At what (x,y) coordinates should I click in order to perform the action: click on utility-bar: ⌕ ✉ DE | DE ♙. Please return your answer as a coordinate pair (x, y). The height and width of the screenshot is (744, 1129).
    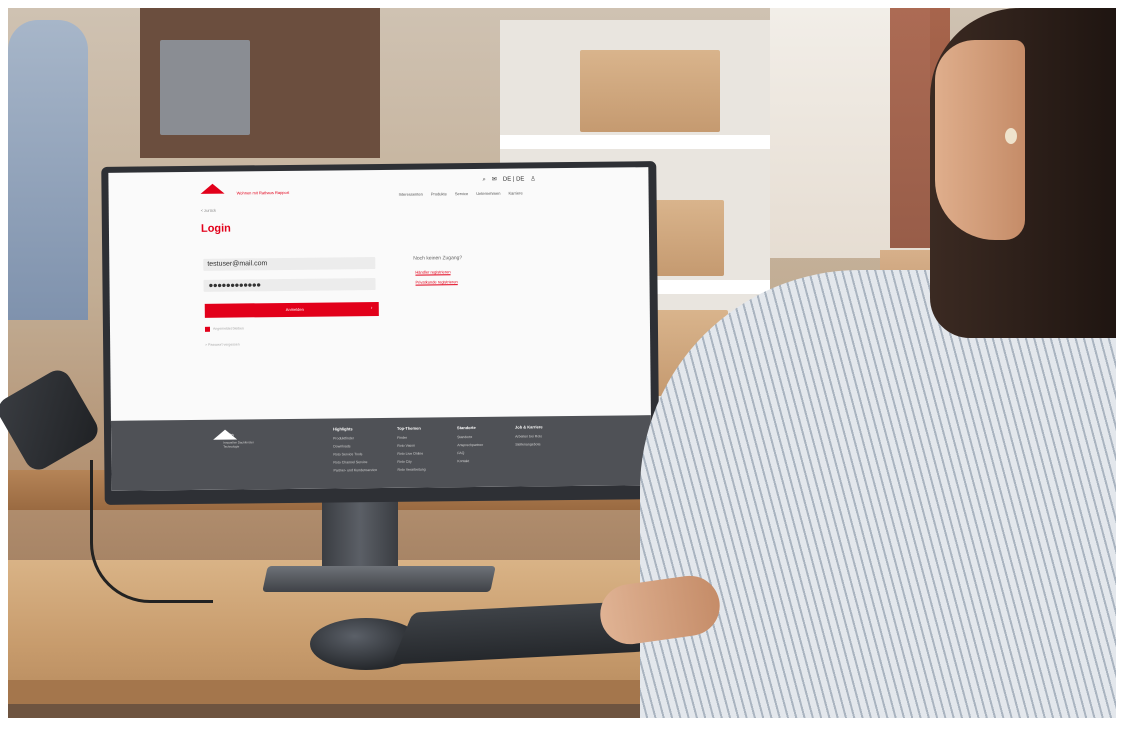
    Looking at the image, I should click on (508, 179).